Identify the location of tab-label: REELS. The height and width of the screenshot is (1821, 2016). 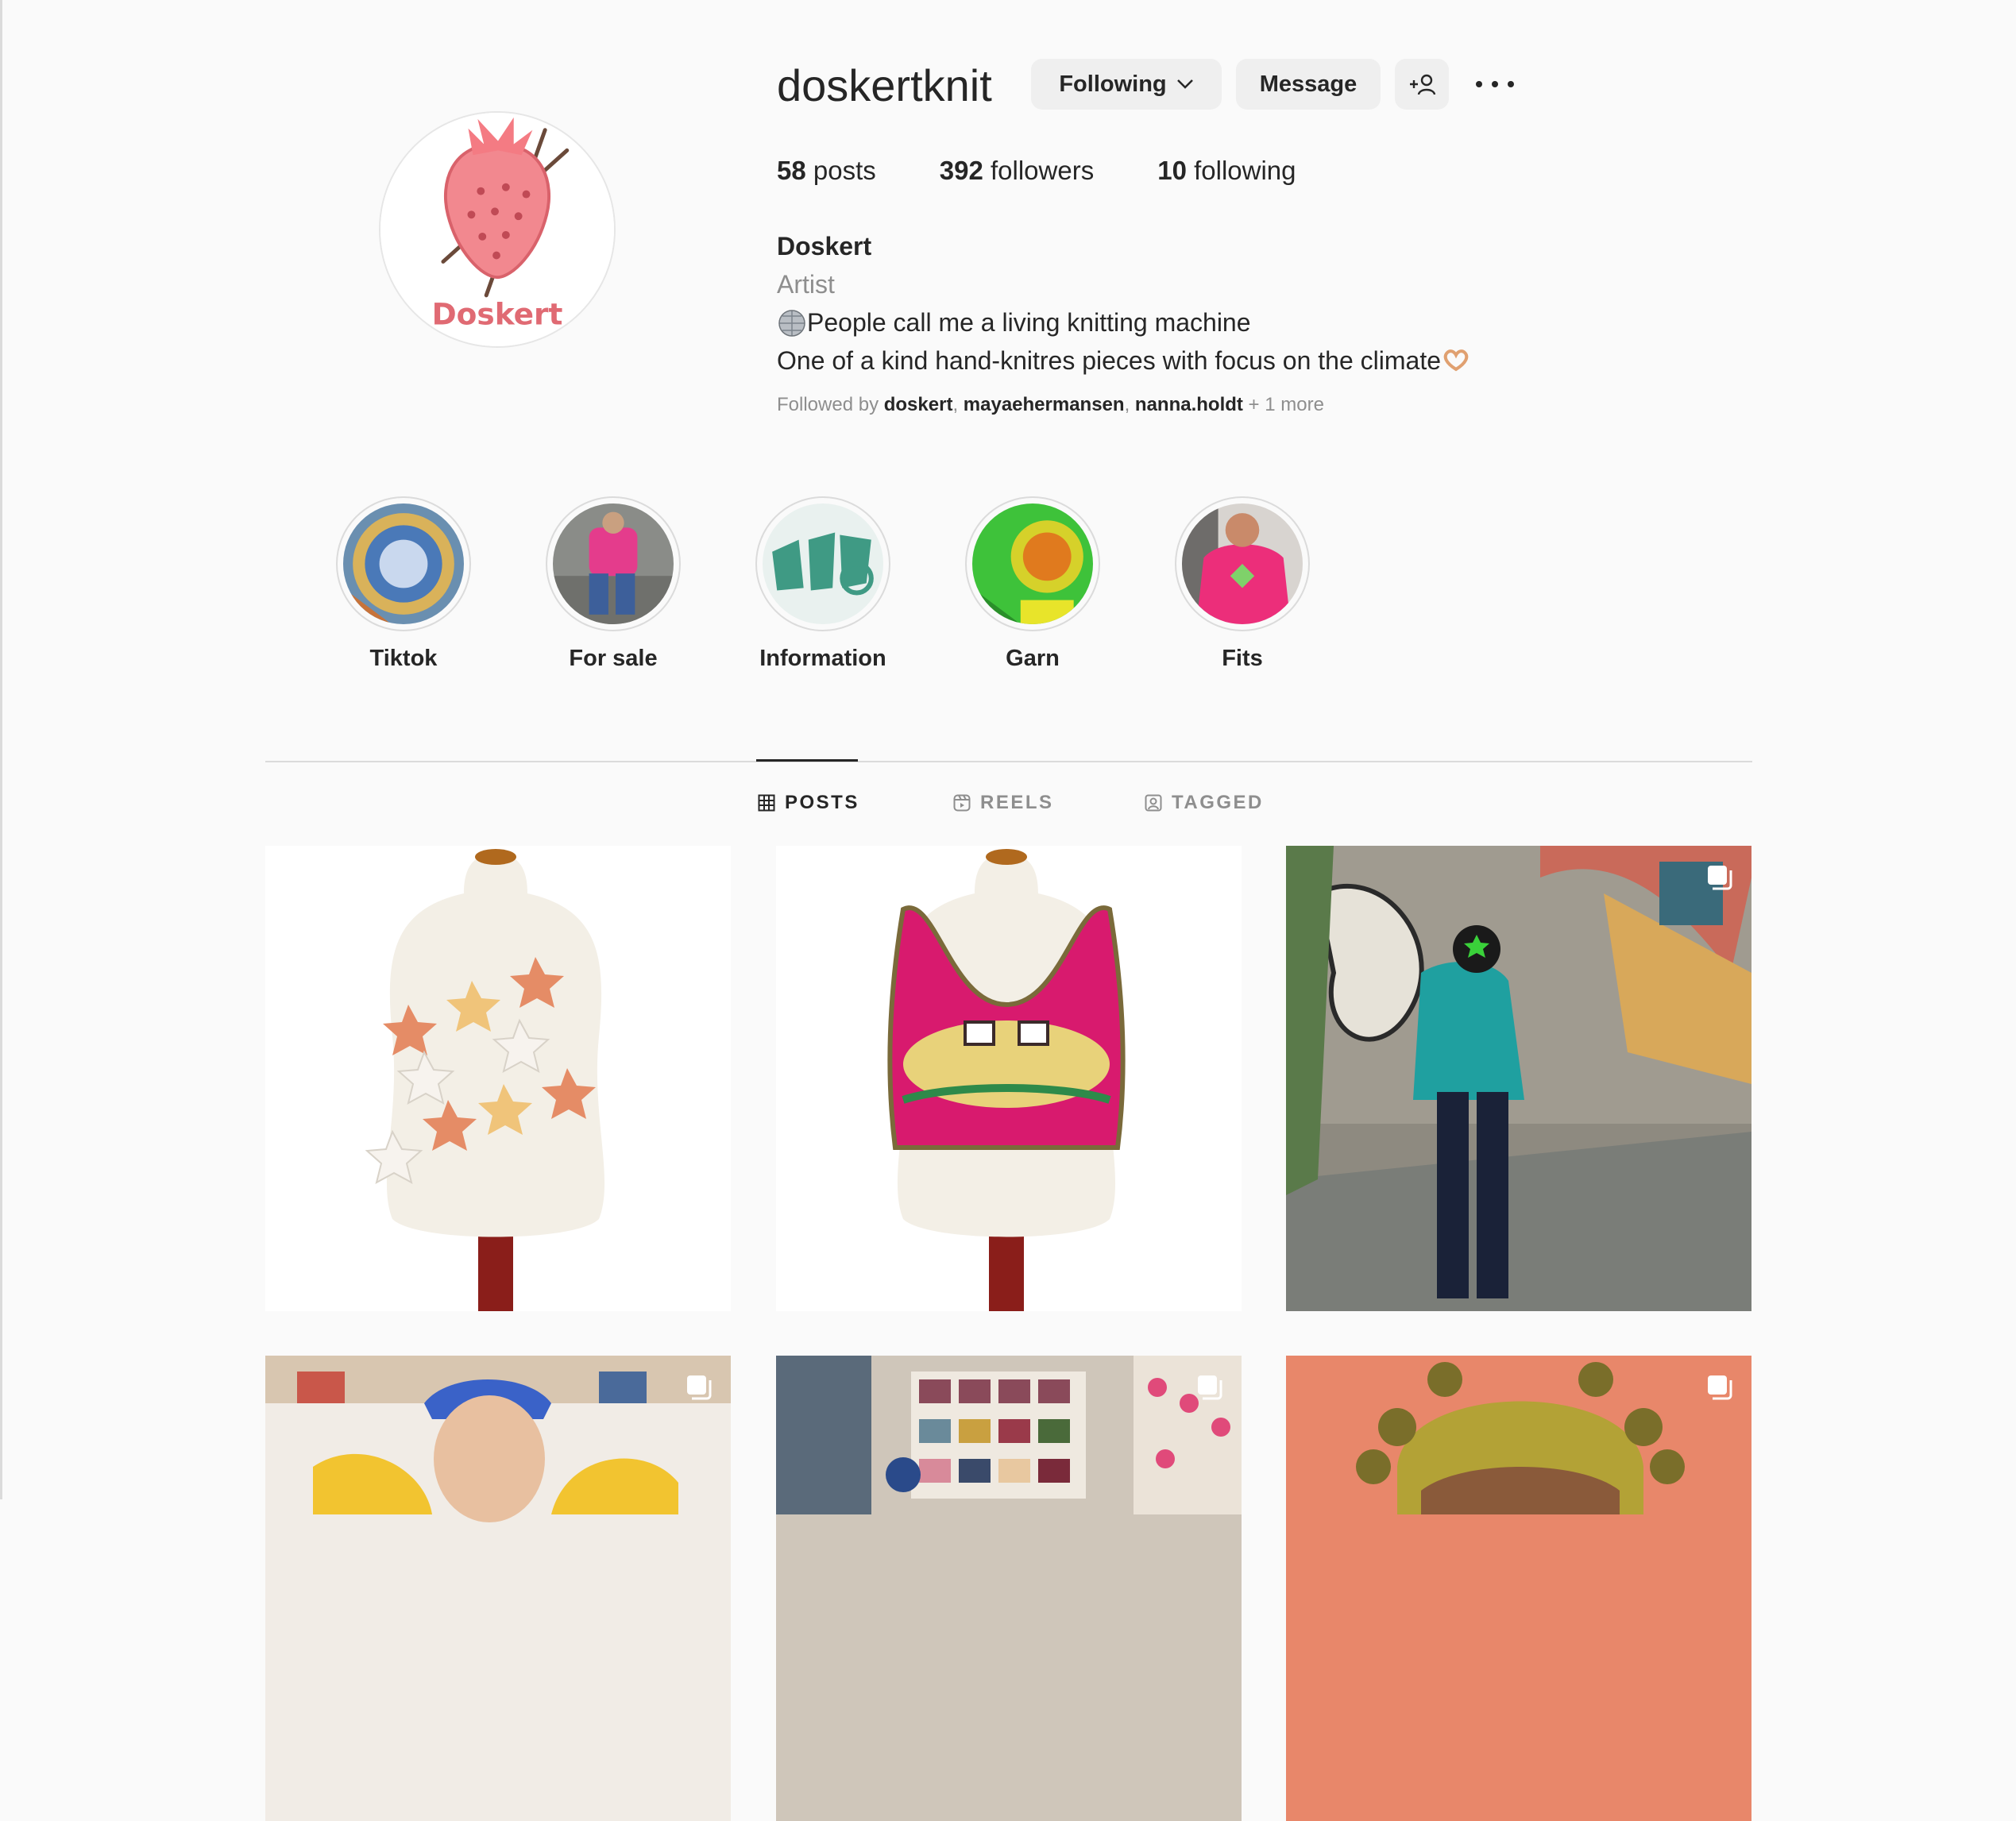
(1017, 802).